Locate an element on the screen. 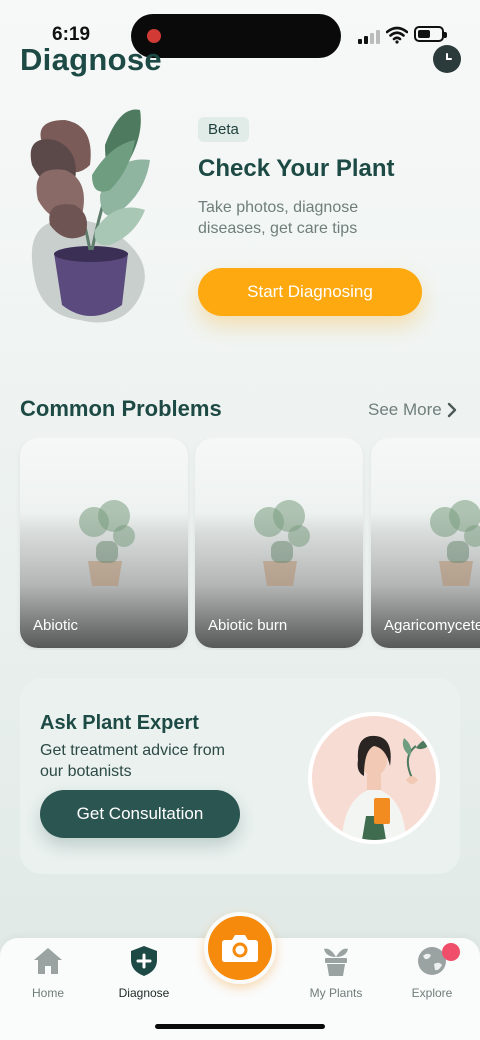  problem-card: Abiotic burn is located at coordinates (279, 543).